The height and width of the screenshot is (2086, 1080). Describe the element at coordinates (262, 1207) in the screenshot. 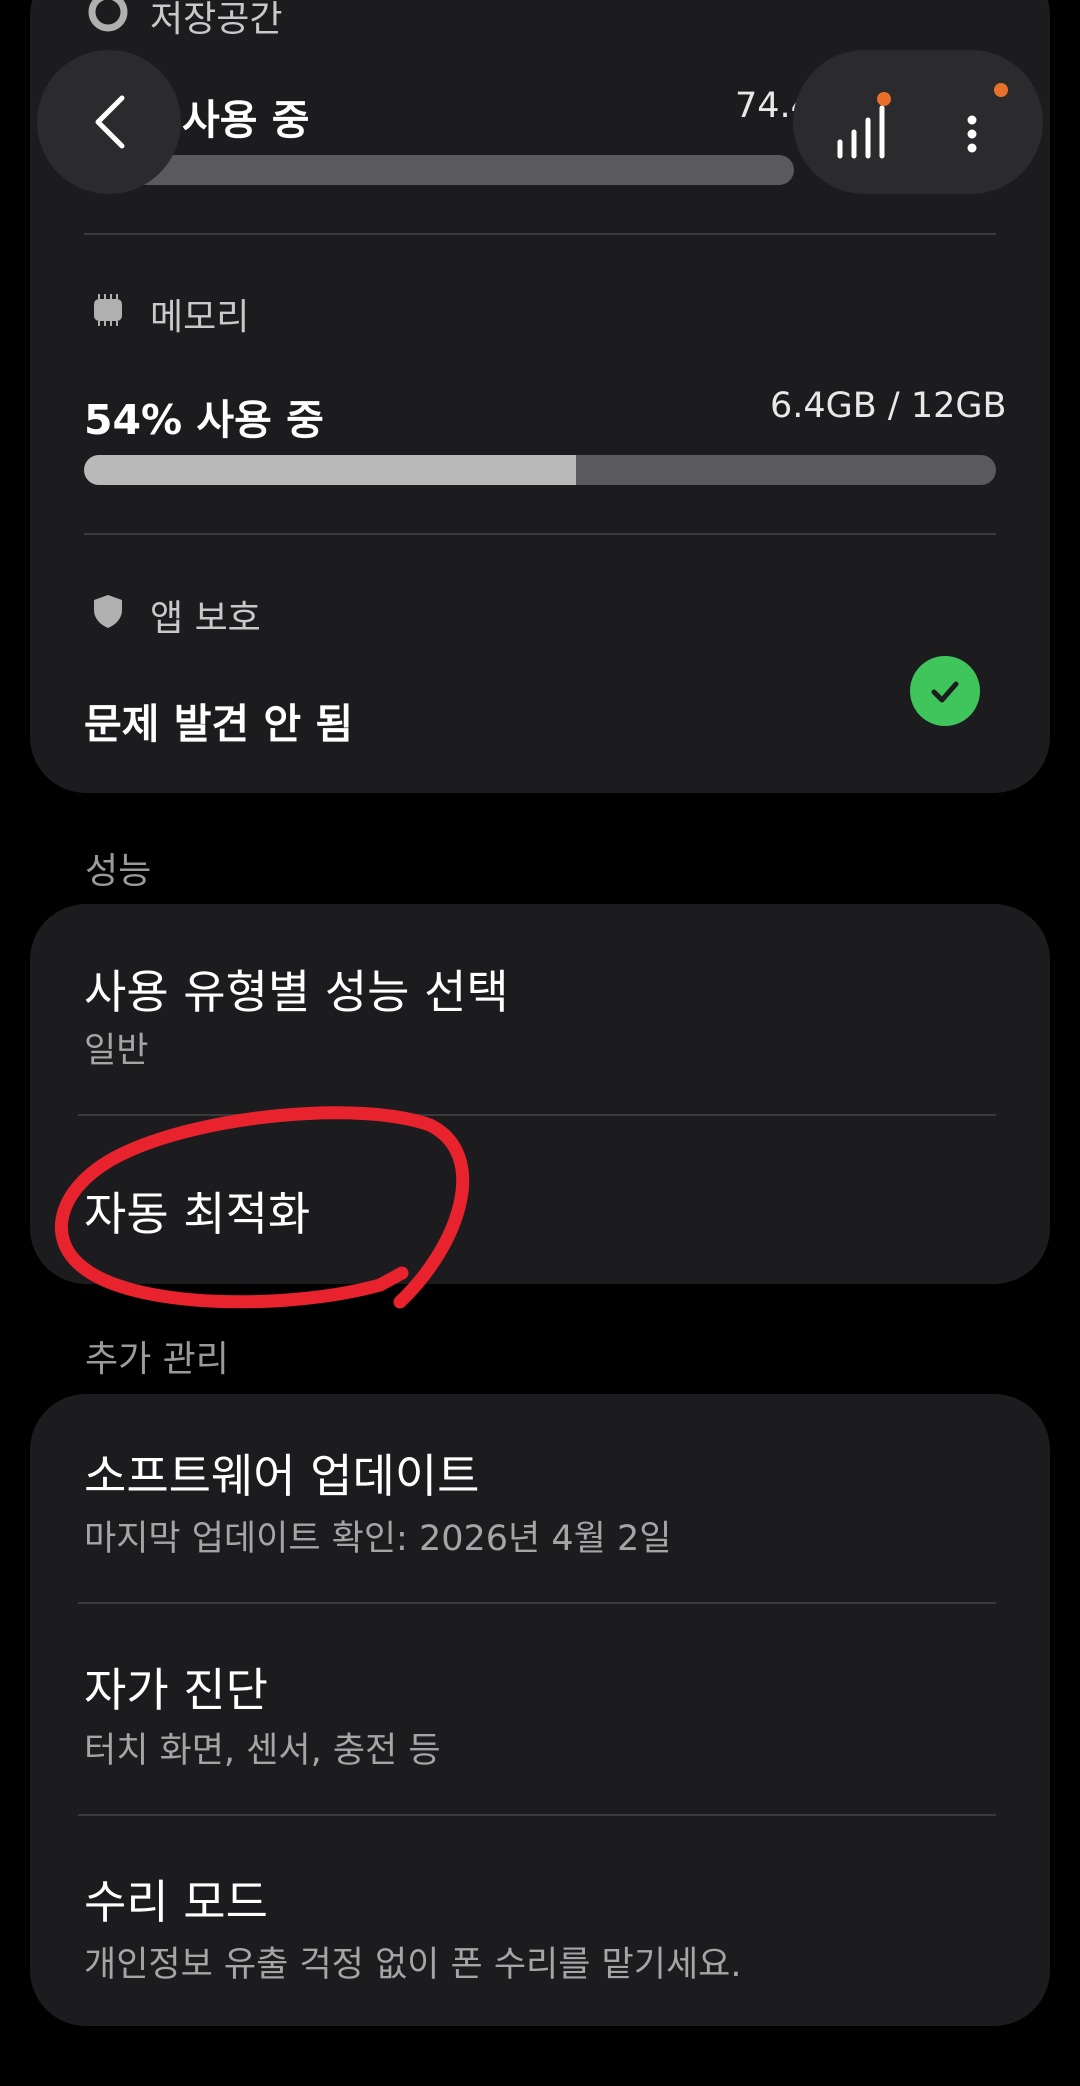

I see `red-circle-annotation` at that location.